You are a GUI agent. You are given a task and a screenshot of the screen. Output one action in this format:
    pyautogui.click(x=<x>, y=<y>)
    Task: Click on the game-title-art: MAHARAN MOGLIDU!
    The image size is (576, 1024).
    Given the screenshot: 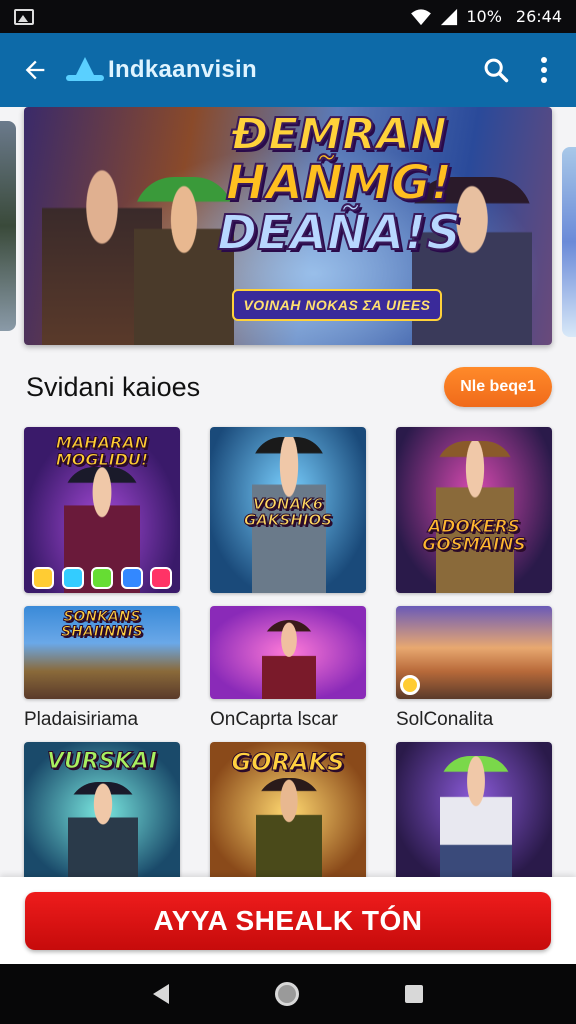 What is the action you would take?
    pyautogui.click(x=102, y=451)
    